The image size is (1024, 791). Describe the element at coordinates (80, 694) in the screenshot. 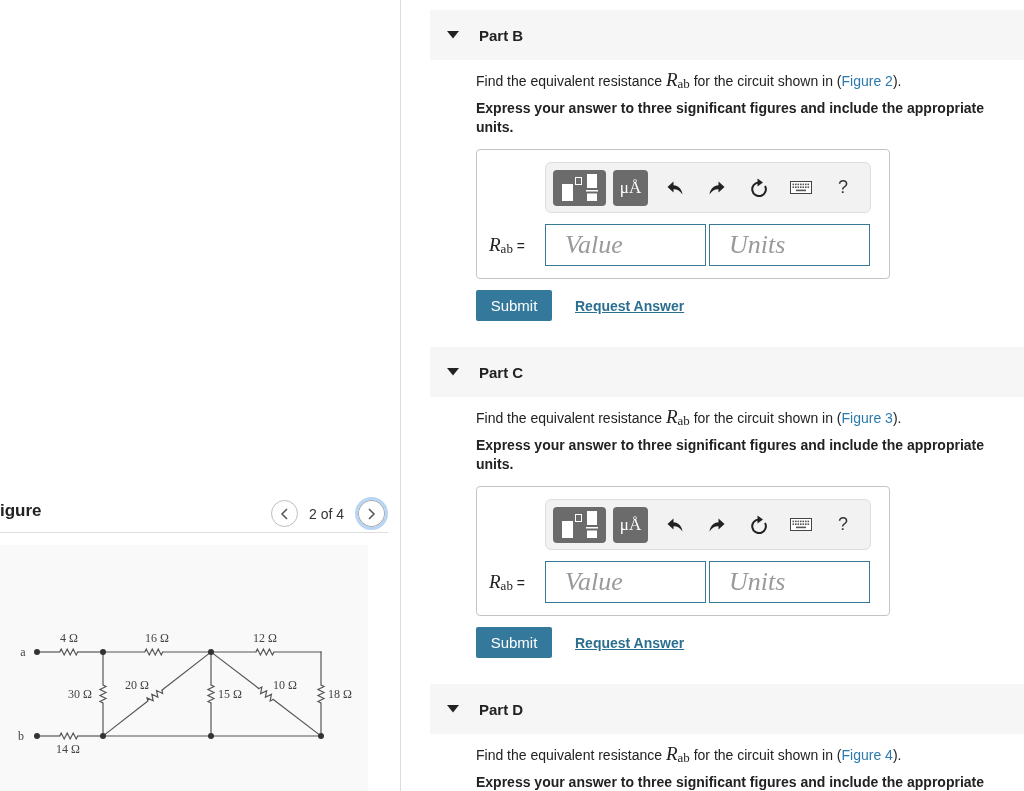

I see `resistance-label: 30 Ω` at that location.